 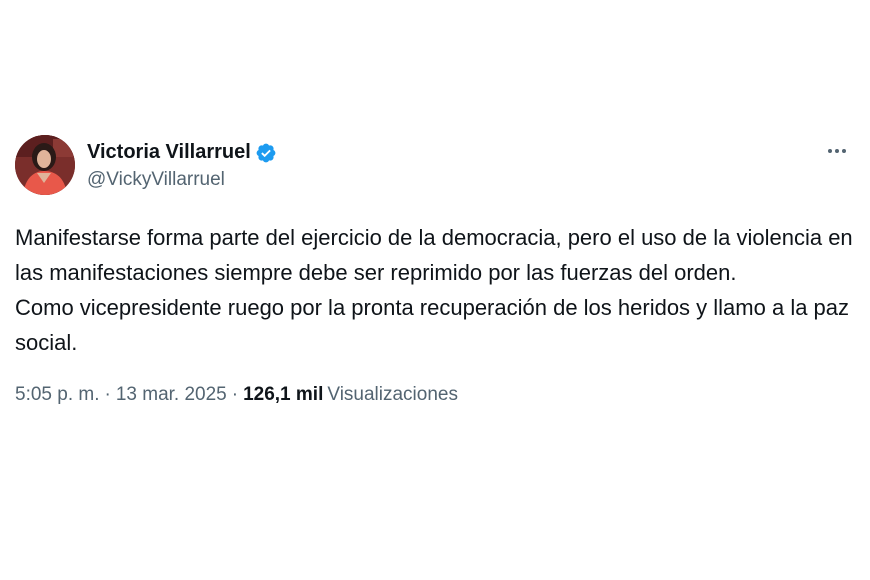 I want to click on author-names: Victoria Villarruel @VickyVillarruel, so click(x=182, y=165).